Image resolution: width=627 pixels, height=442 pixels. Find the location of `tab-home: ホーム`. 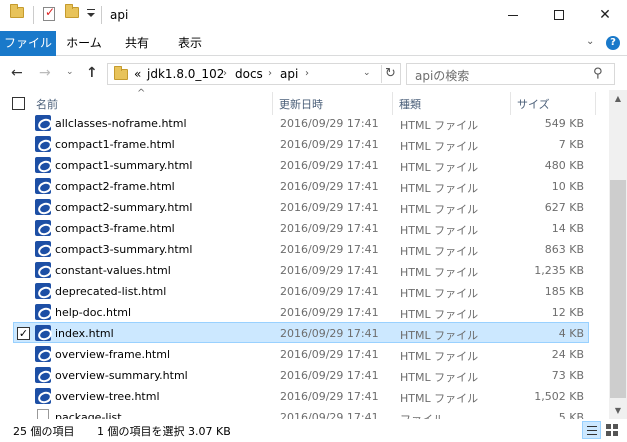

tab-home: ホーム is located at coordinates (84, 43).